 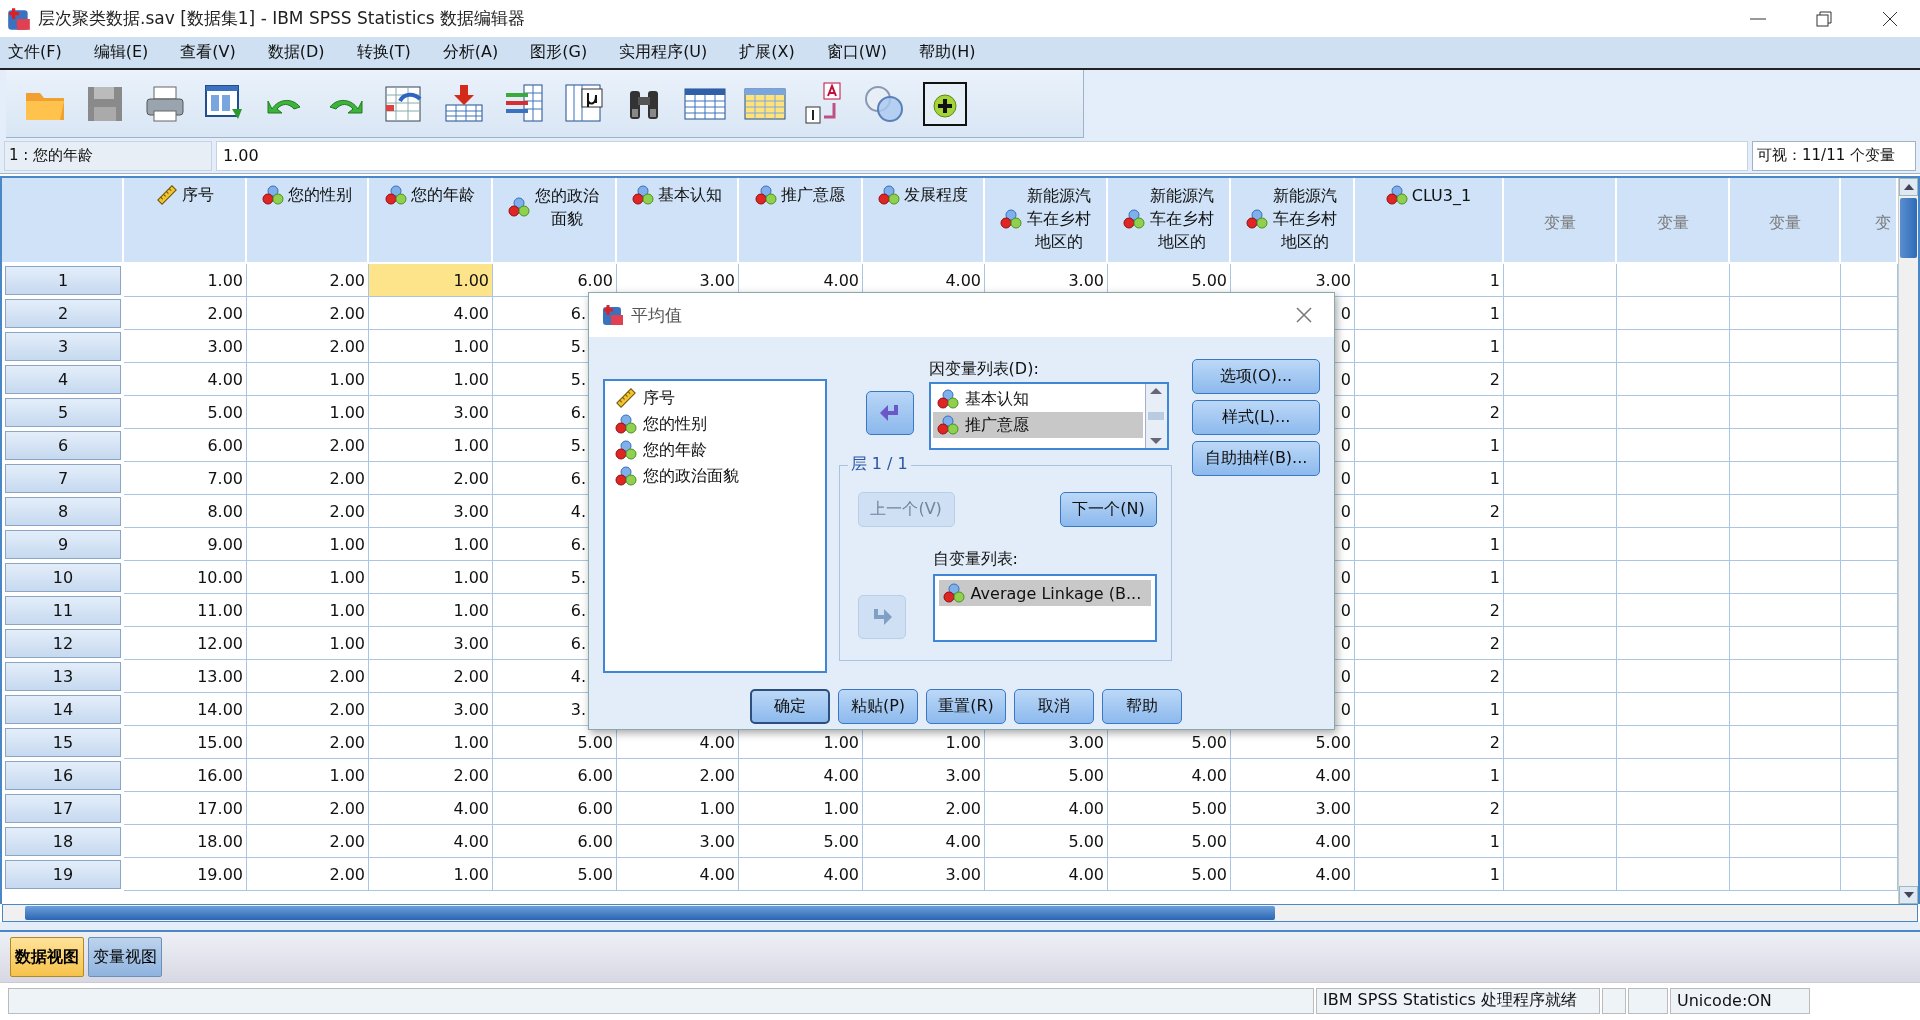 I want to click on column-header: 推广意愿, so click(x=801, y=221).